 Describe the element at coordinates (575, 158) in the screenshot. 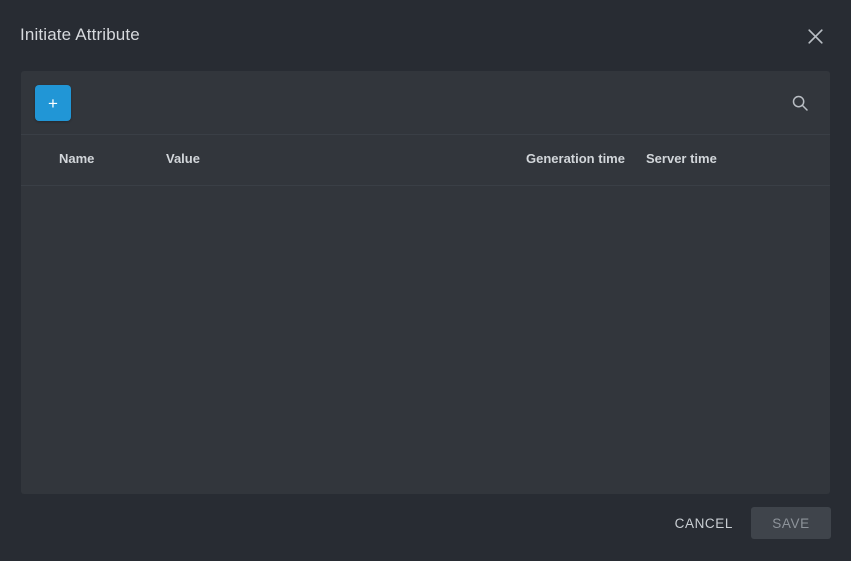

I see `column-header-generation-time: Generation time` at that location.